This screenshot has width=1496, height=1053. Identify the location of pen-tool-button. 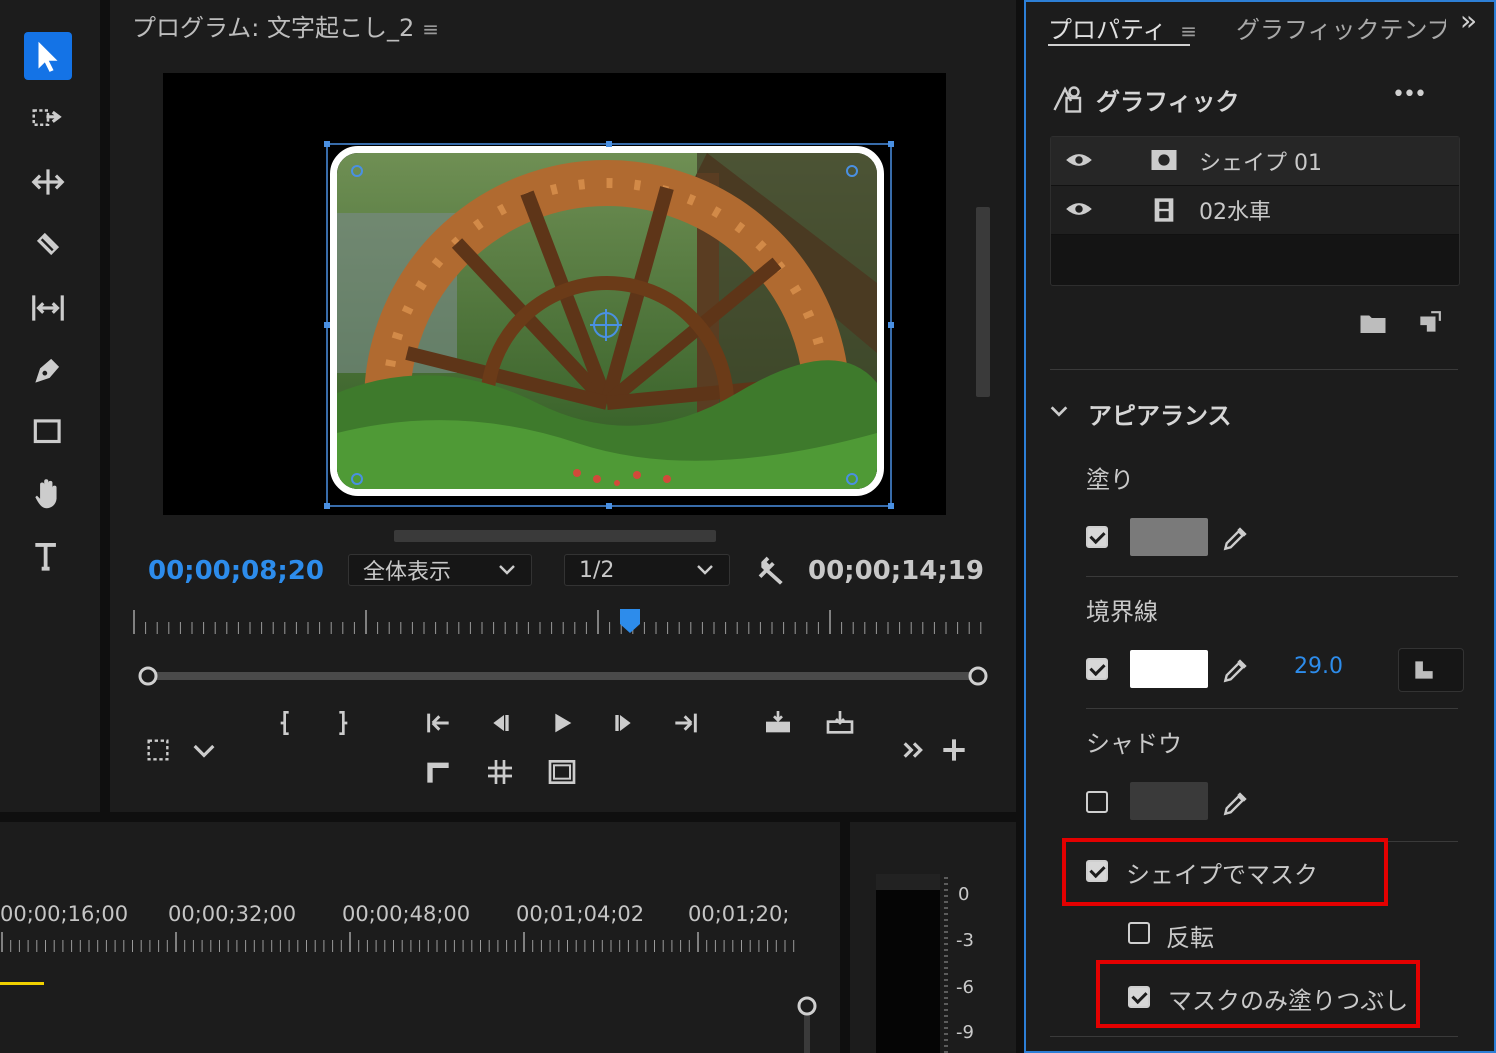
(48, 370).